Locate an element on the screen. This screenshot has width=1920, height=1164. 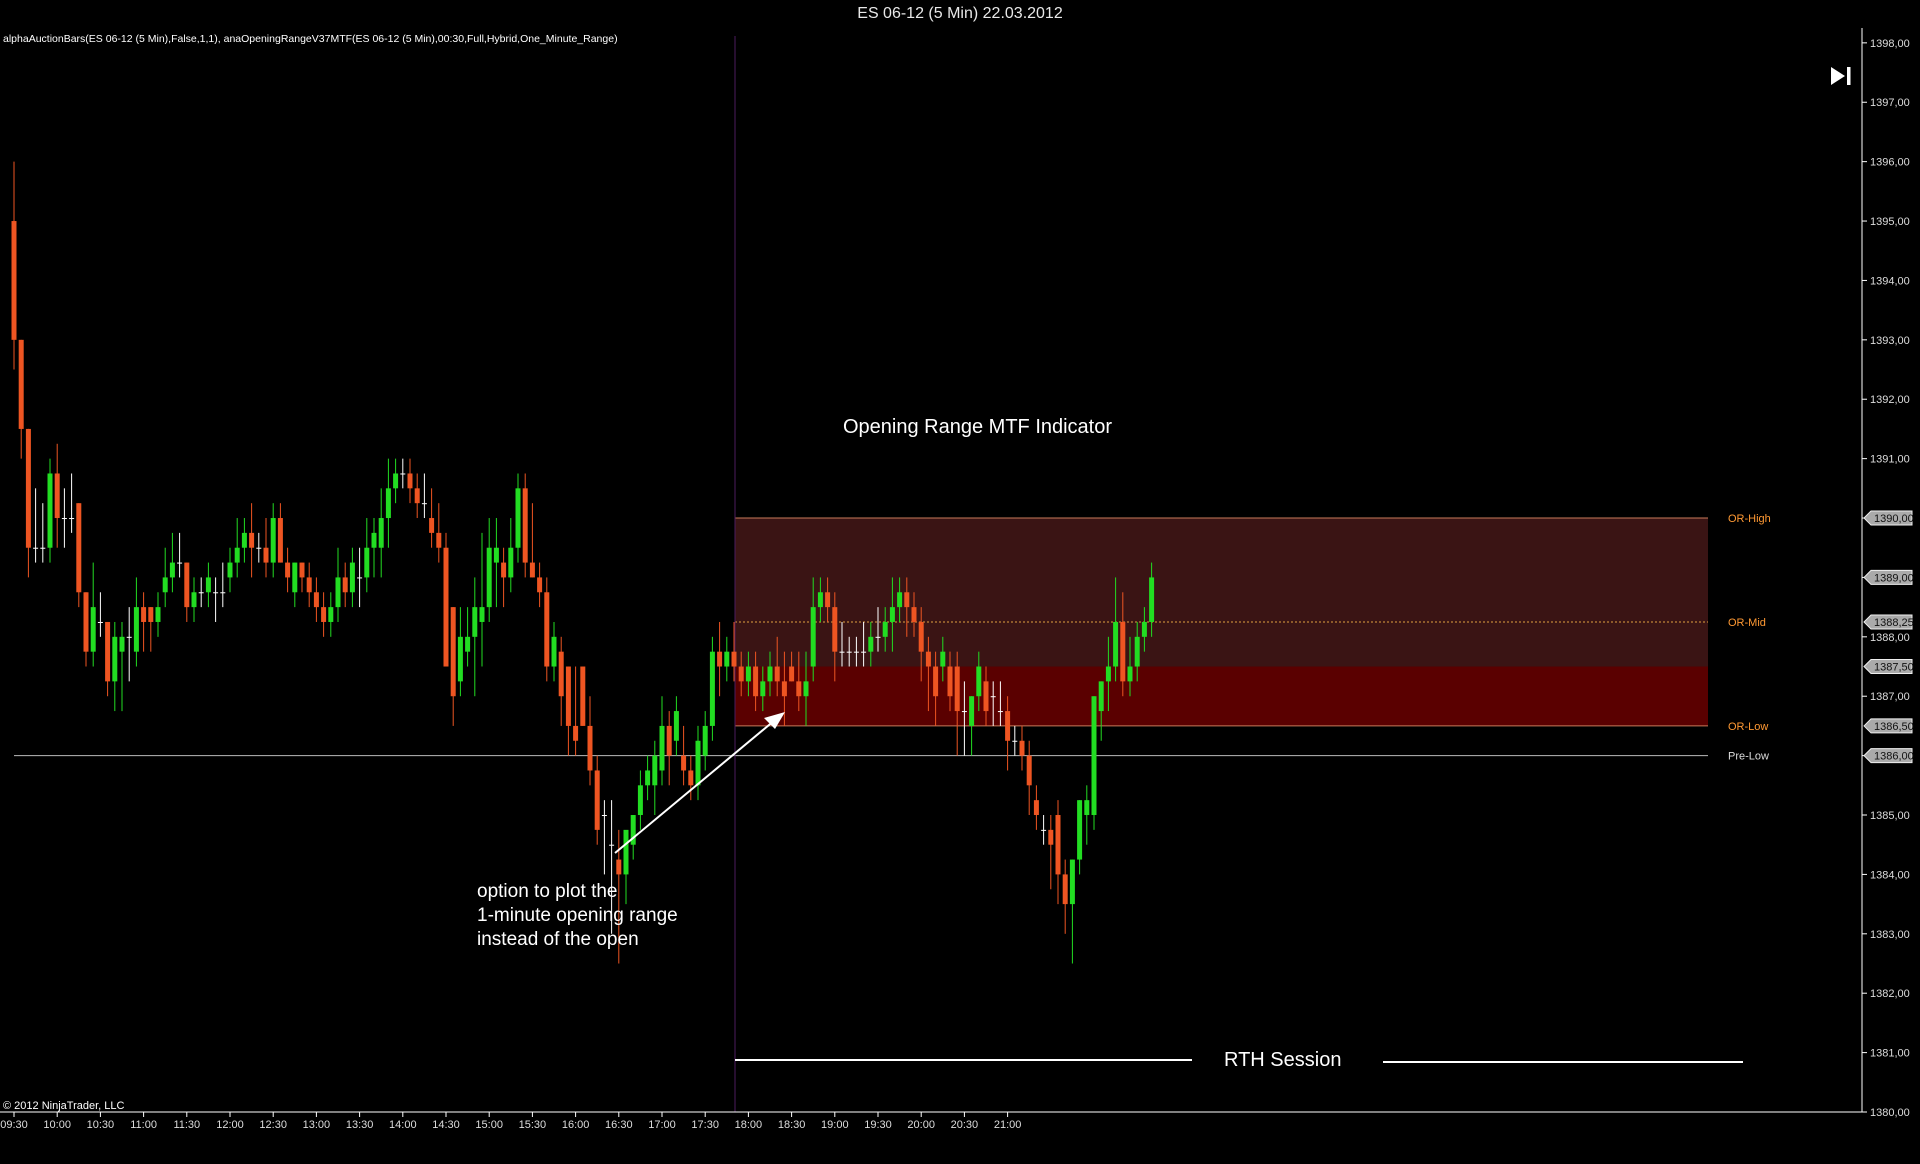
time-tick-label: 13:30 is located at coordinates (360, 1125).